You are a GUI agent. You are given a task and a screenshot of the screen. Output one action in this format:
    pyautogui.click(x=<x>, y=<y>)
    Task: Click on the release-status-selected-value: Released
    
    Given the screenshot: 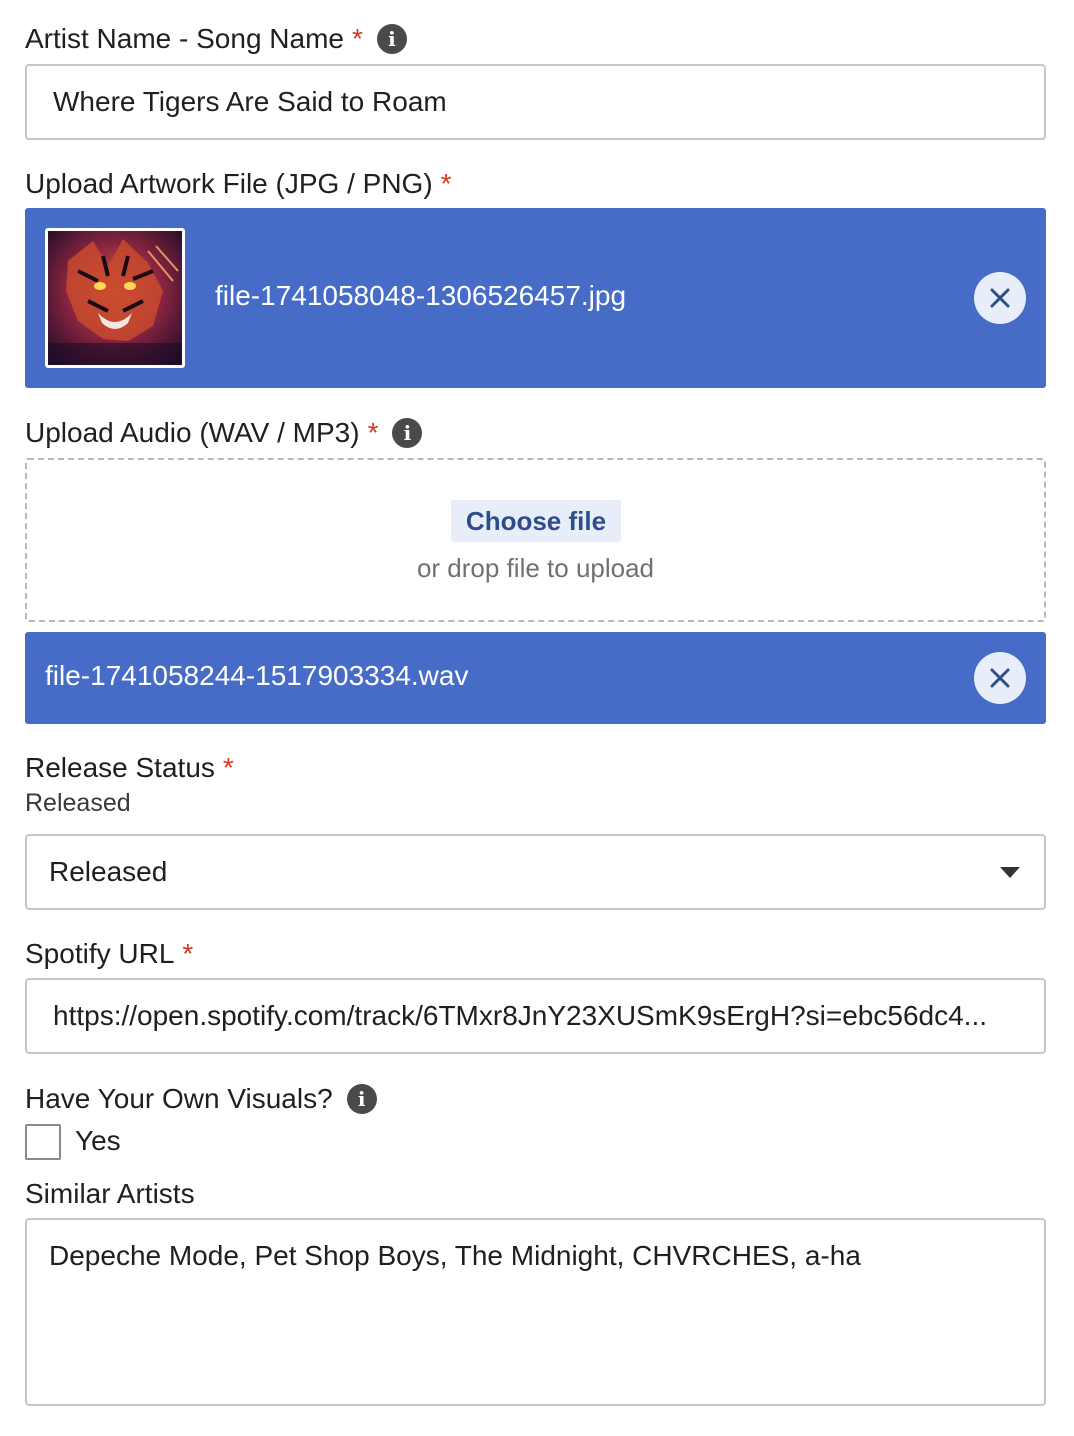 What is the action you would take?
    pyautogui.click(x=108, y=871)
    